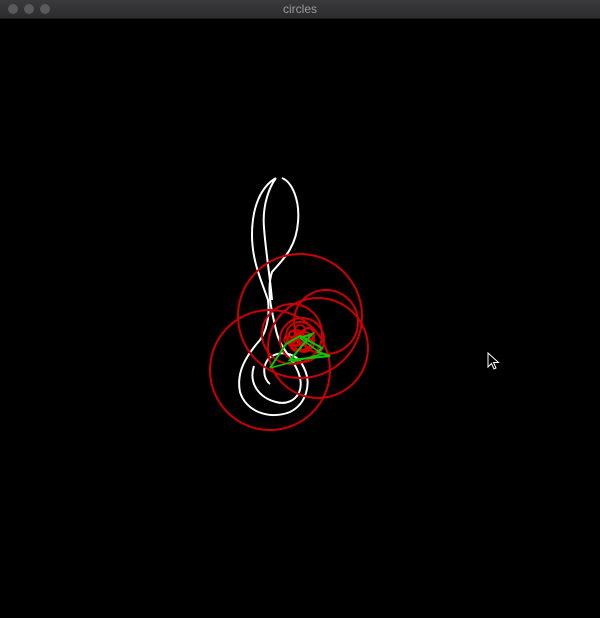 The width and height of the screenshot is (600, 618). I want to click on drawing-canvas, so click(289, 304).